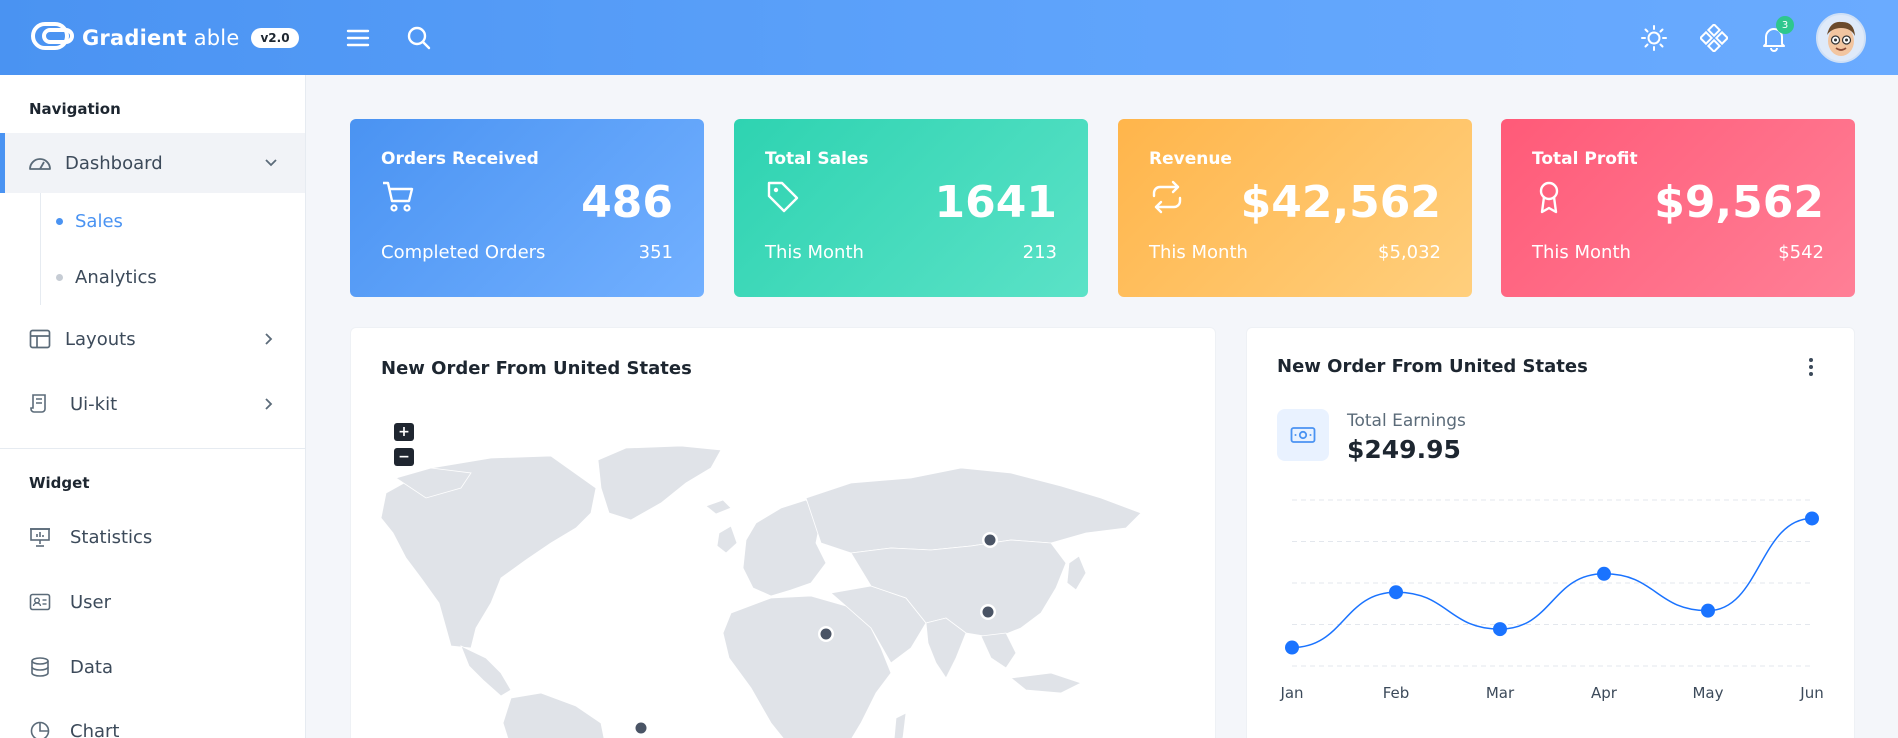 This screenshot has width=1898, height=738. What do you see at coordinates (973, 510) in the screenshot?
I see `map-region-russia` at bounding box center [973, 510].